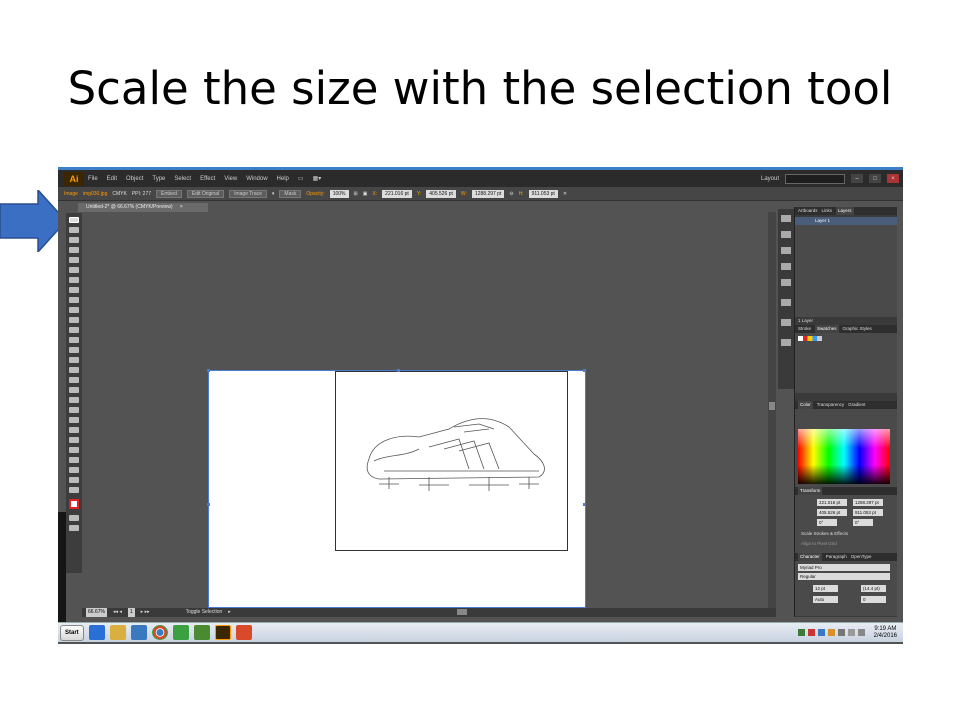  I want to click on edit-original-button: Edit Original, so click(205, 193).